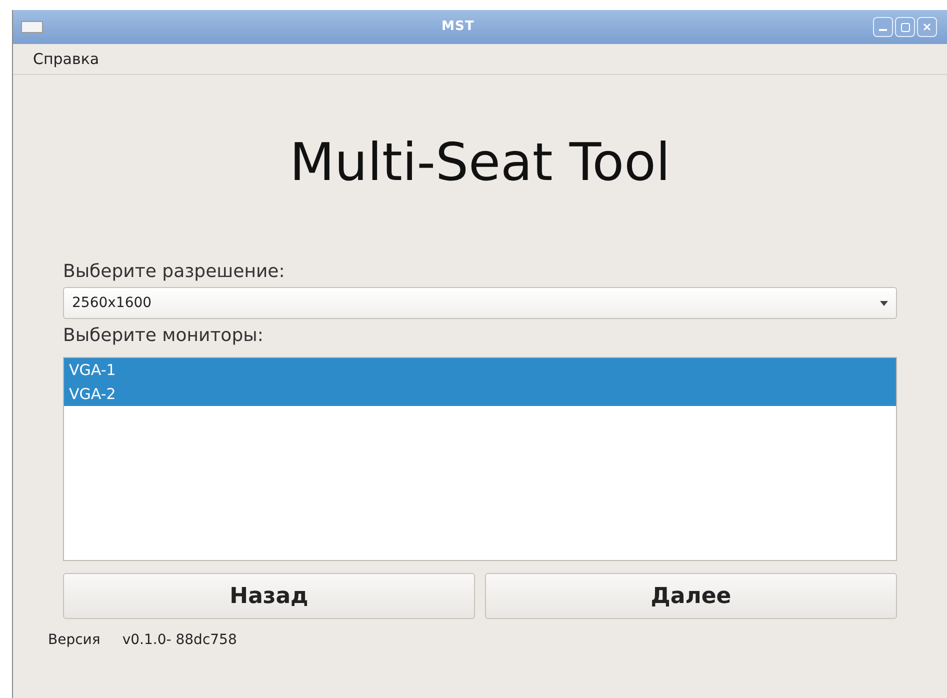 The image size is (947, 698). What do you see at coordinates (480, 370) in the screenshot?
I see `monitor-list-item: VGA-1` at bounding box center [480, 370].